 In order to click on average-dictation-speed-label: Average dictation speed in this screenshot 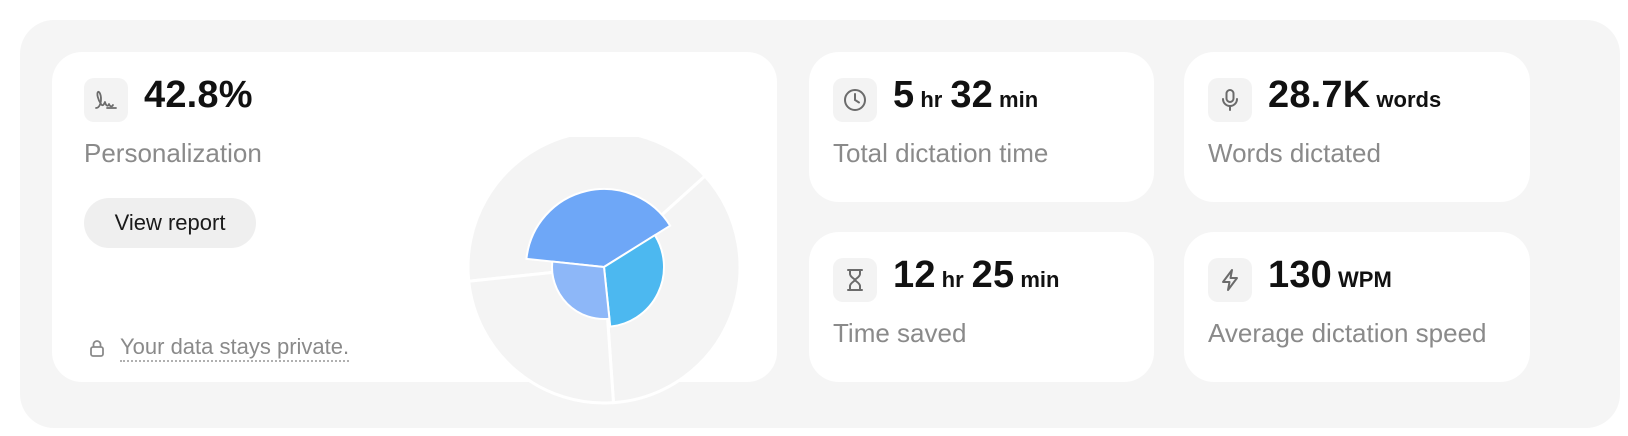, I will do `click(1347, 333)`.